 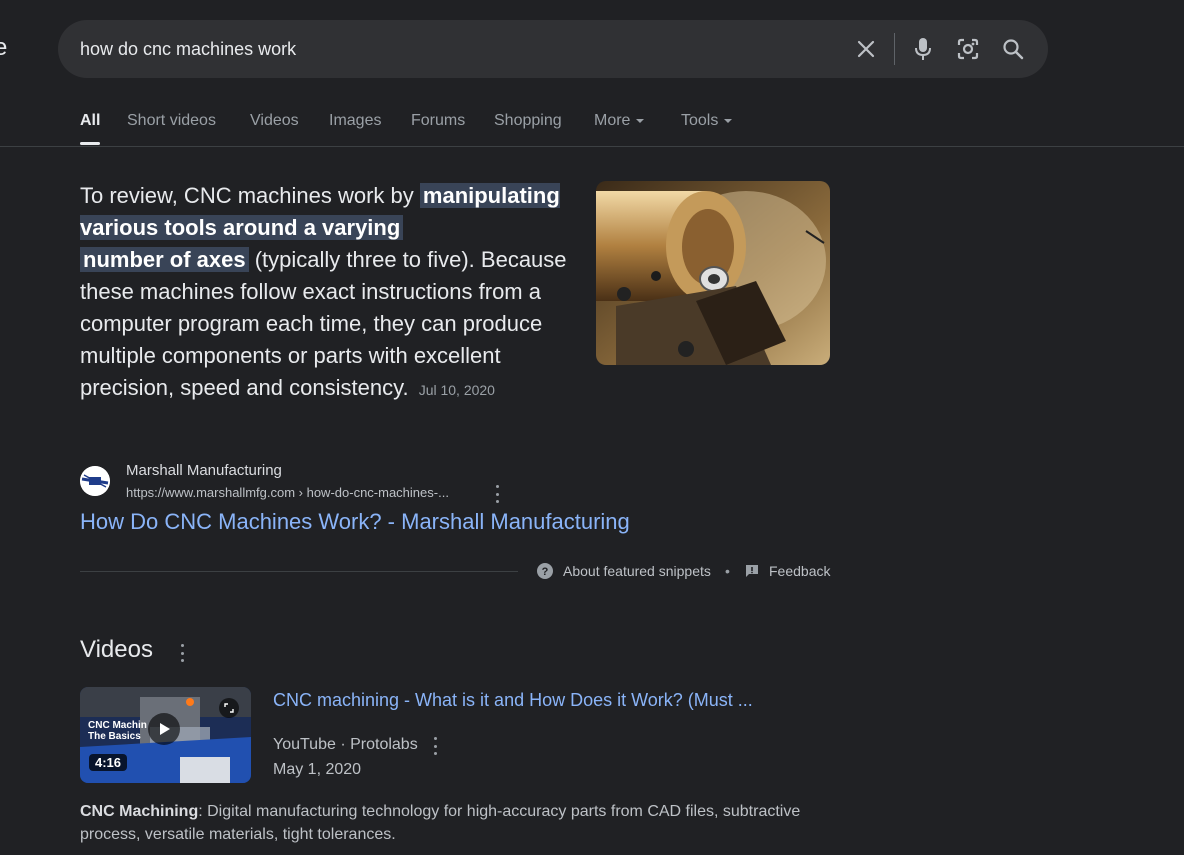 I want to click on source-site-name: Marshall Manufacturing, so click(x=204, y=470).